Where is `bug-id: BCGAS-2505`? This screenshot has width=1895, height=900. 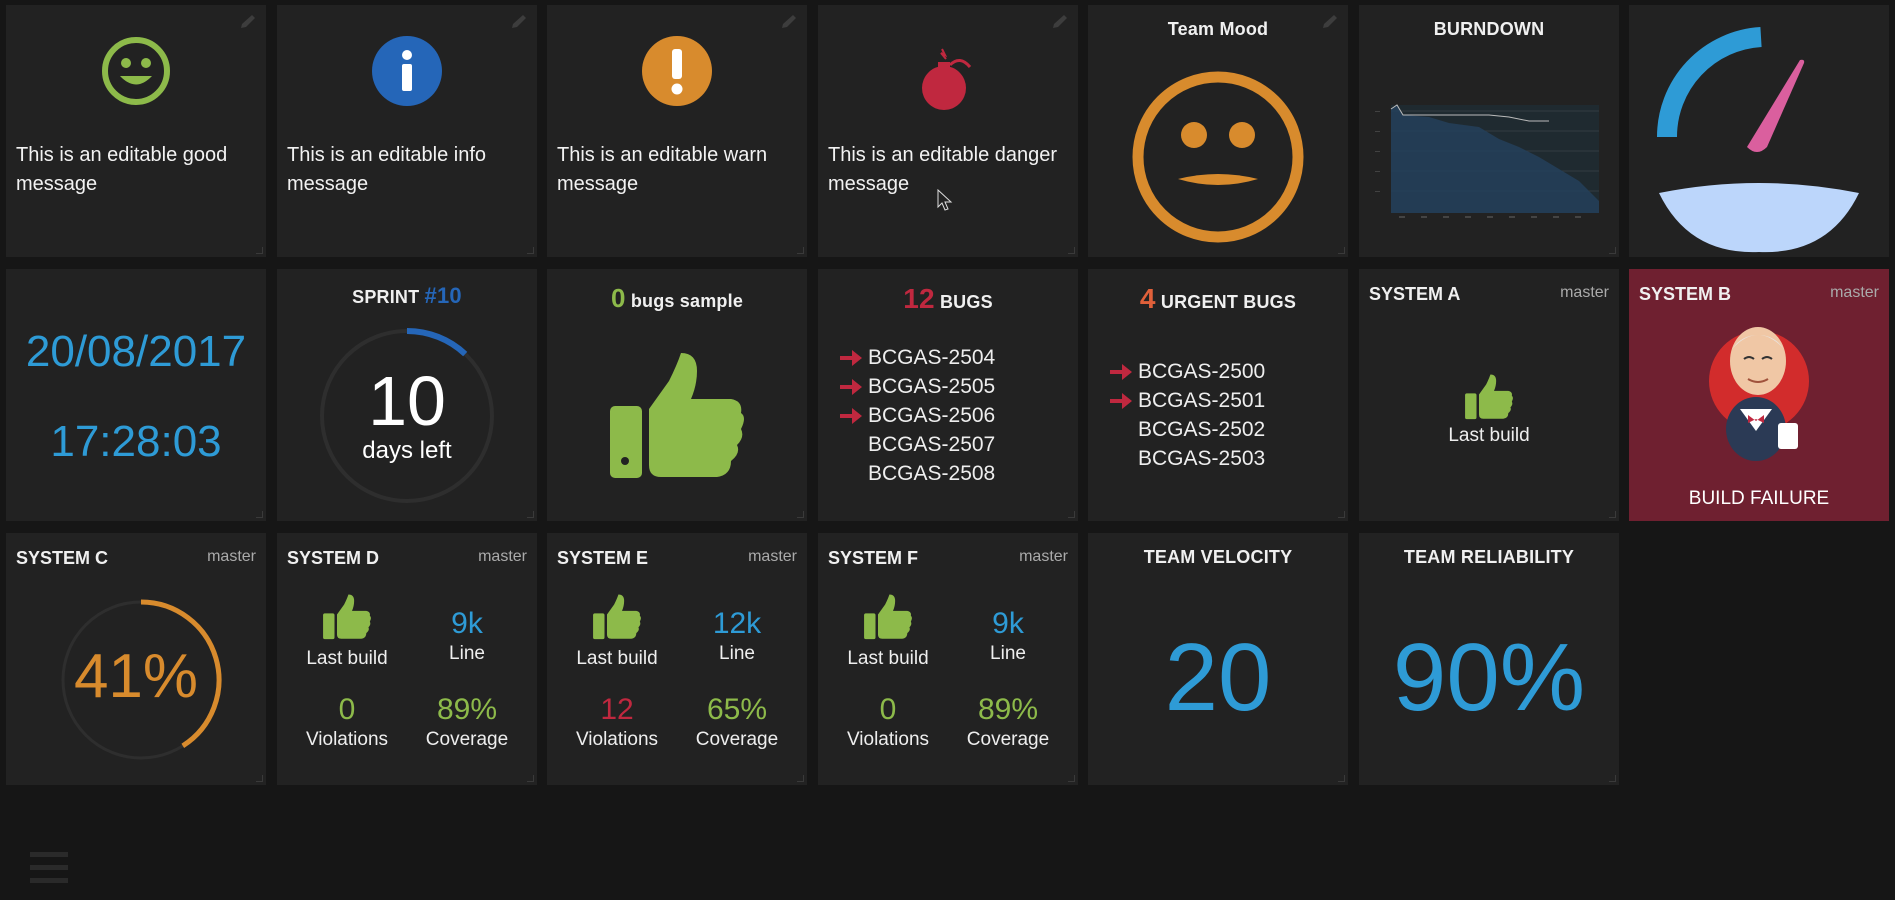 bug-id: BCGAS-2505 is located at coordinates (932, 386).